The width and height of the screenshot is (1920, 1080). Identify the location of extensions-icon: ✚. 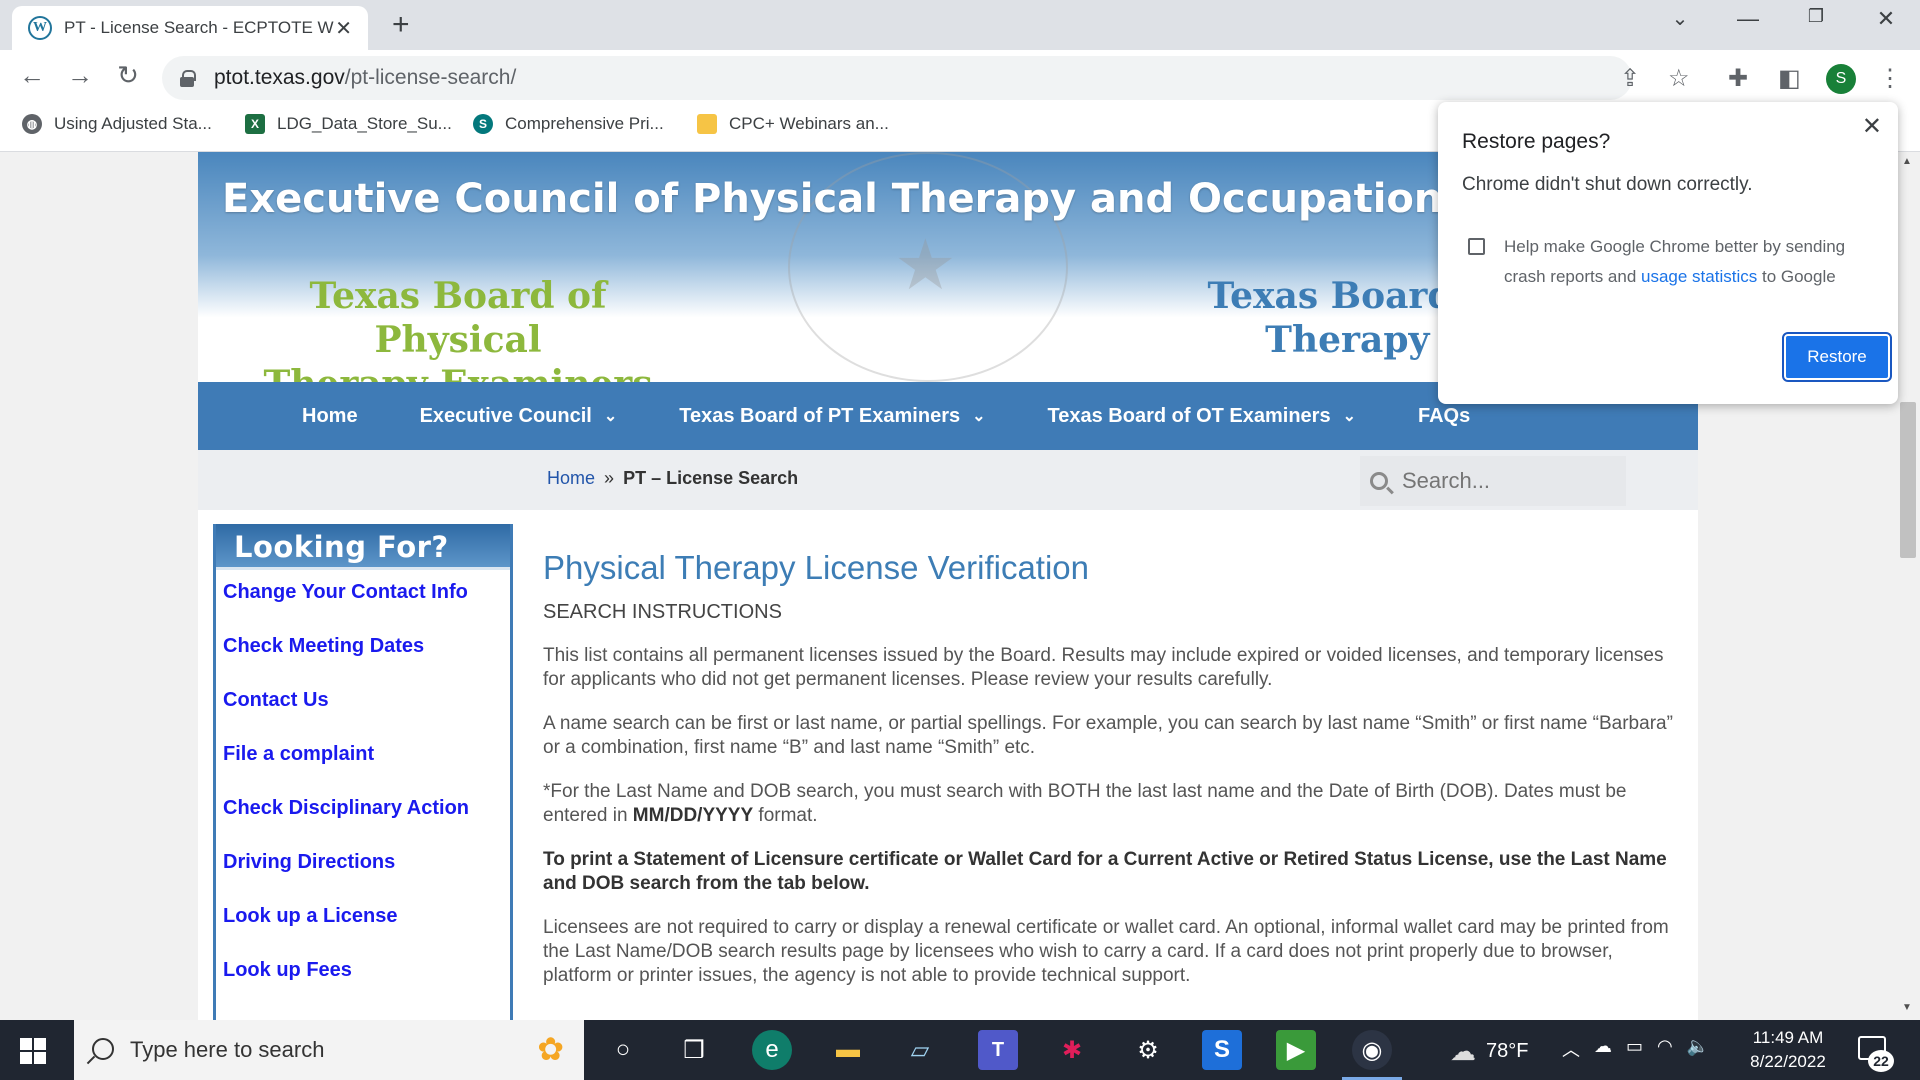
(1738, 78).